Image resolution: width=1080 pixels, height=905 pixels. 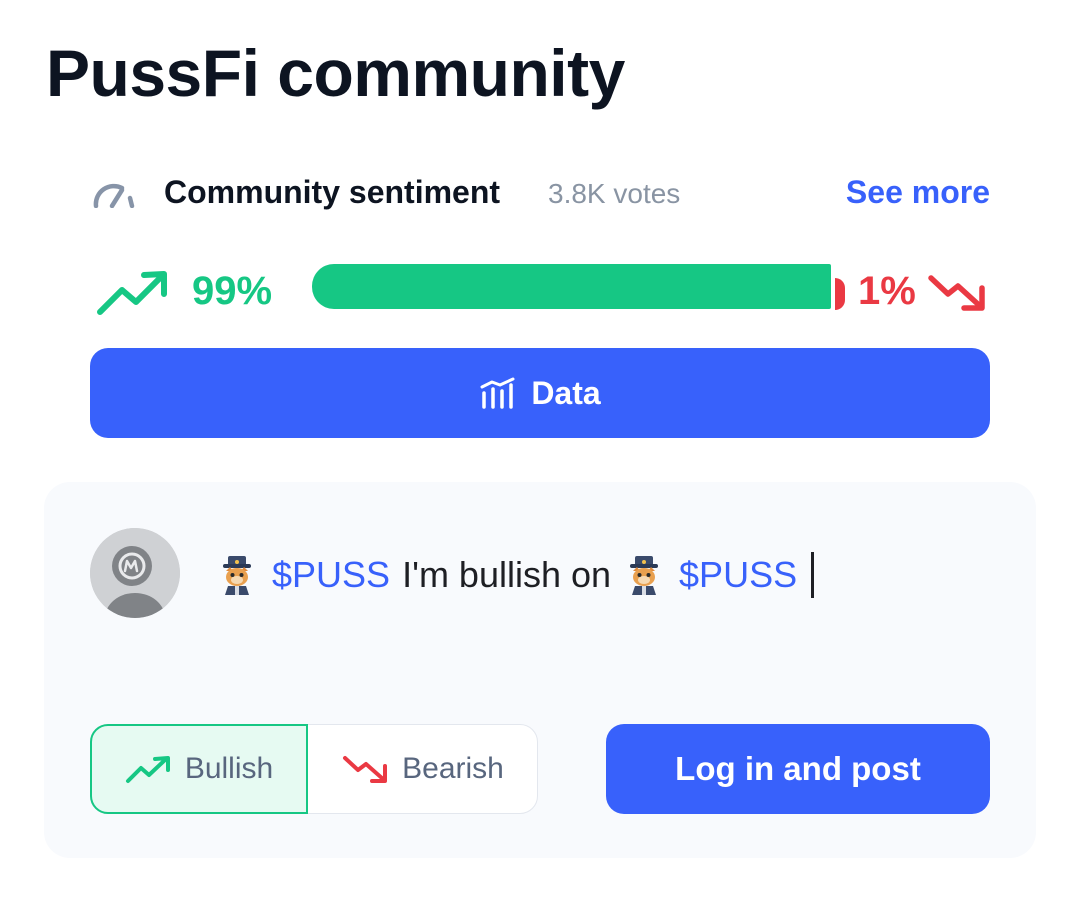 I want to click on text-caret, so click(x=813, y=575).